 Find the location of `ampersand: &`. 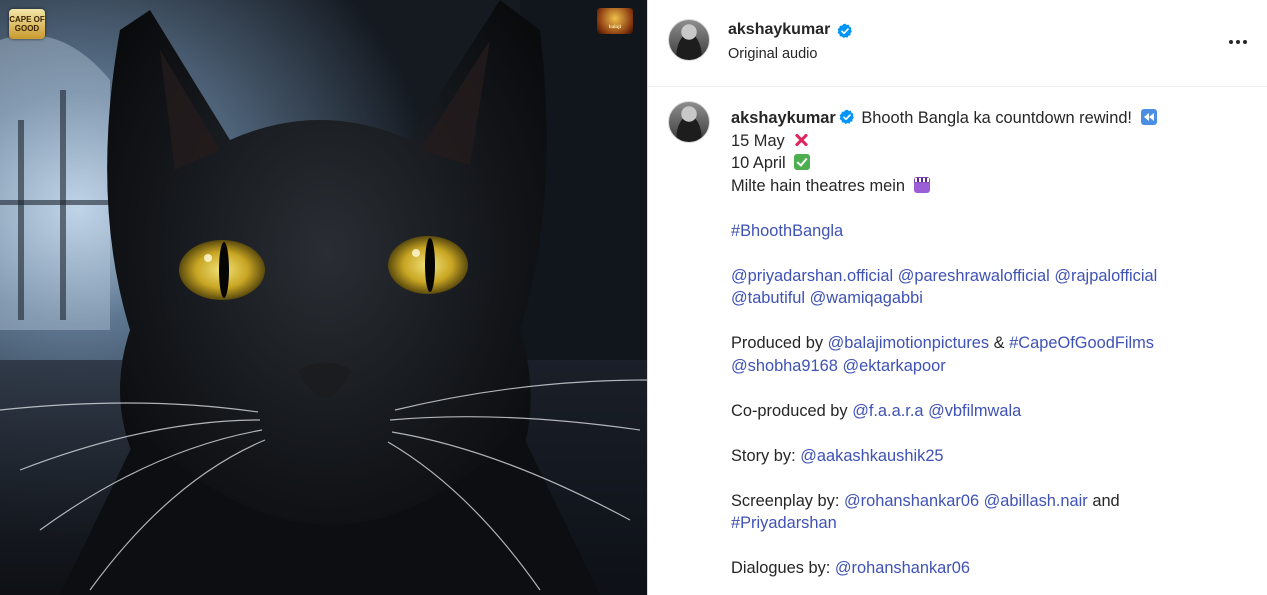

ampersand: & is located at coordinates (999, 343).